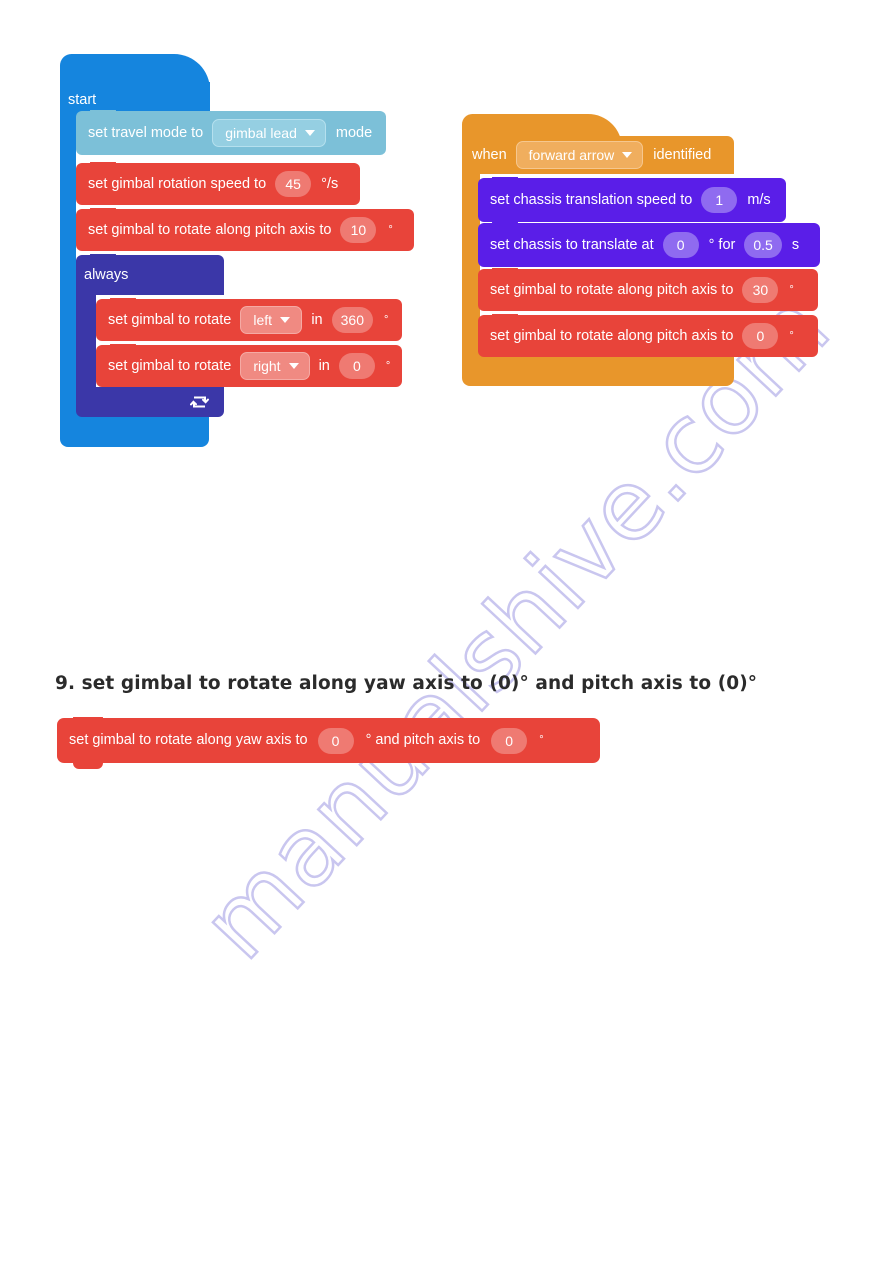 This screenshot has width=893, height=1263. I want to click on block-gimbal-rotate-left: set gimbal to rotate left in 360 °, so click(249, 319).